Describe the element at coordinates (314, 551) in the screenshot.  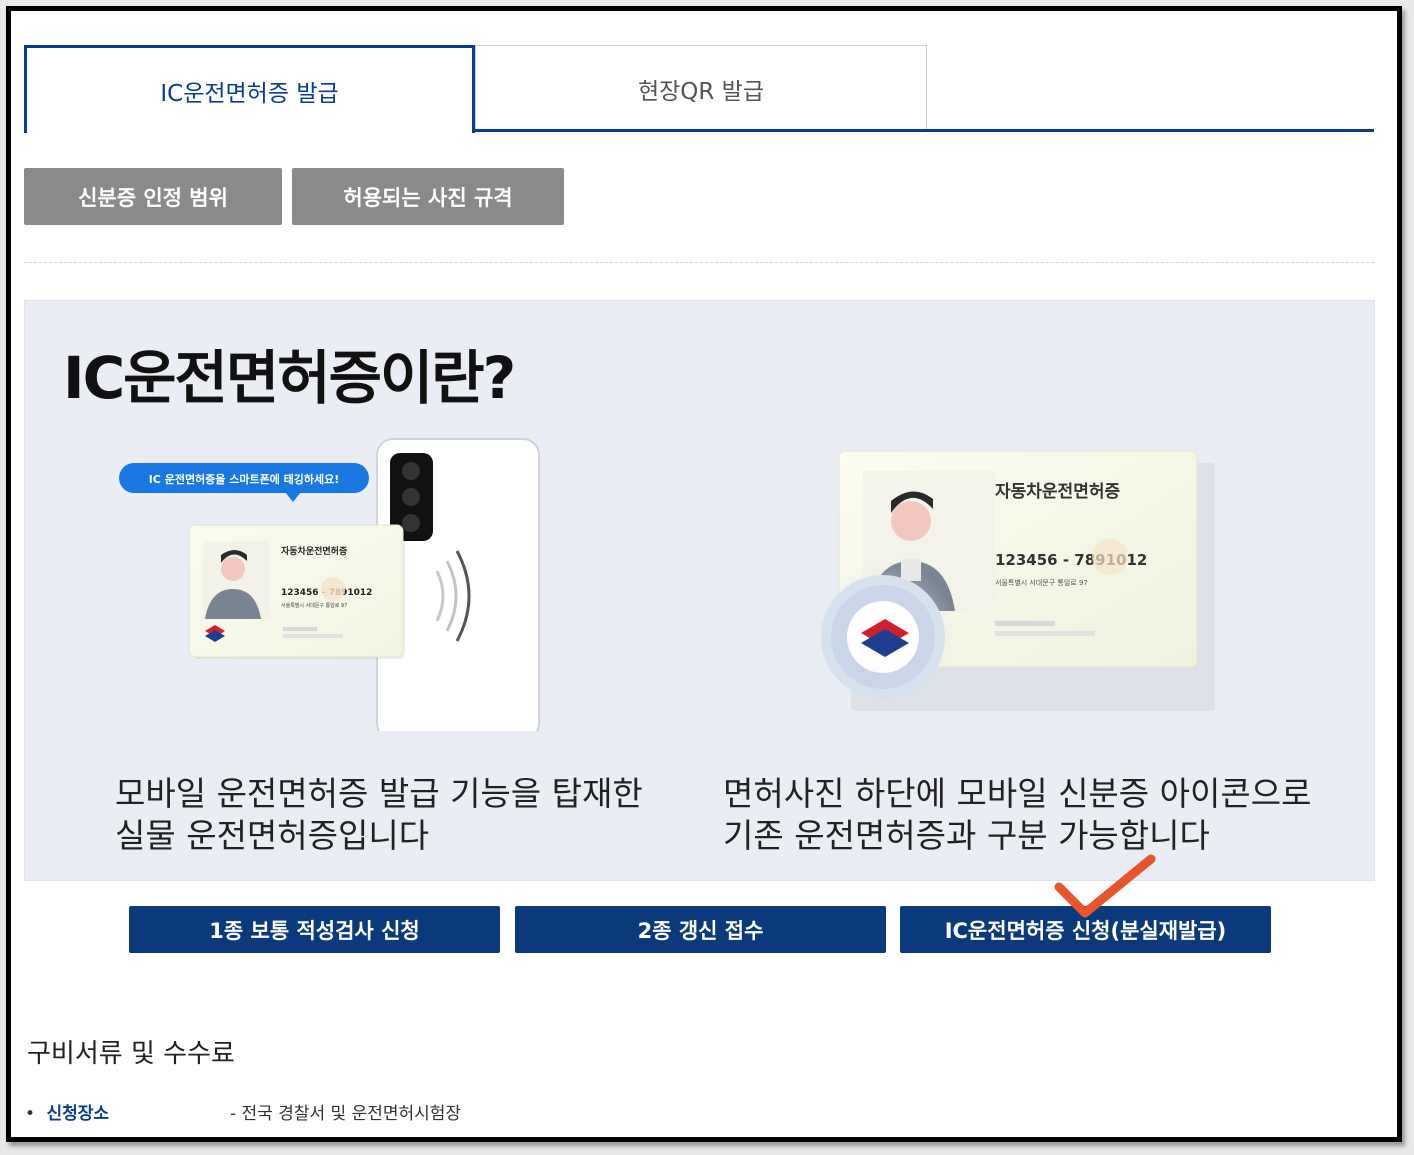
I see `card-title-small: 자동차운전면허증` at that location.